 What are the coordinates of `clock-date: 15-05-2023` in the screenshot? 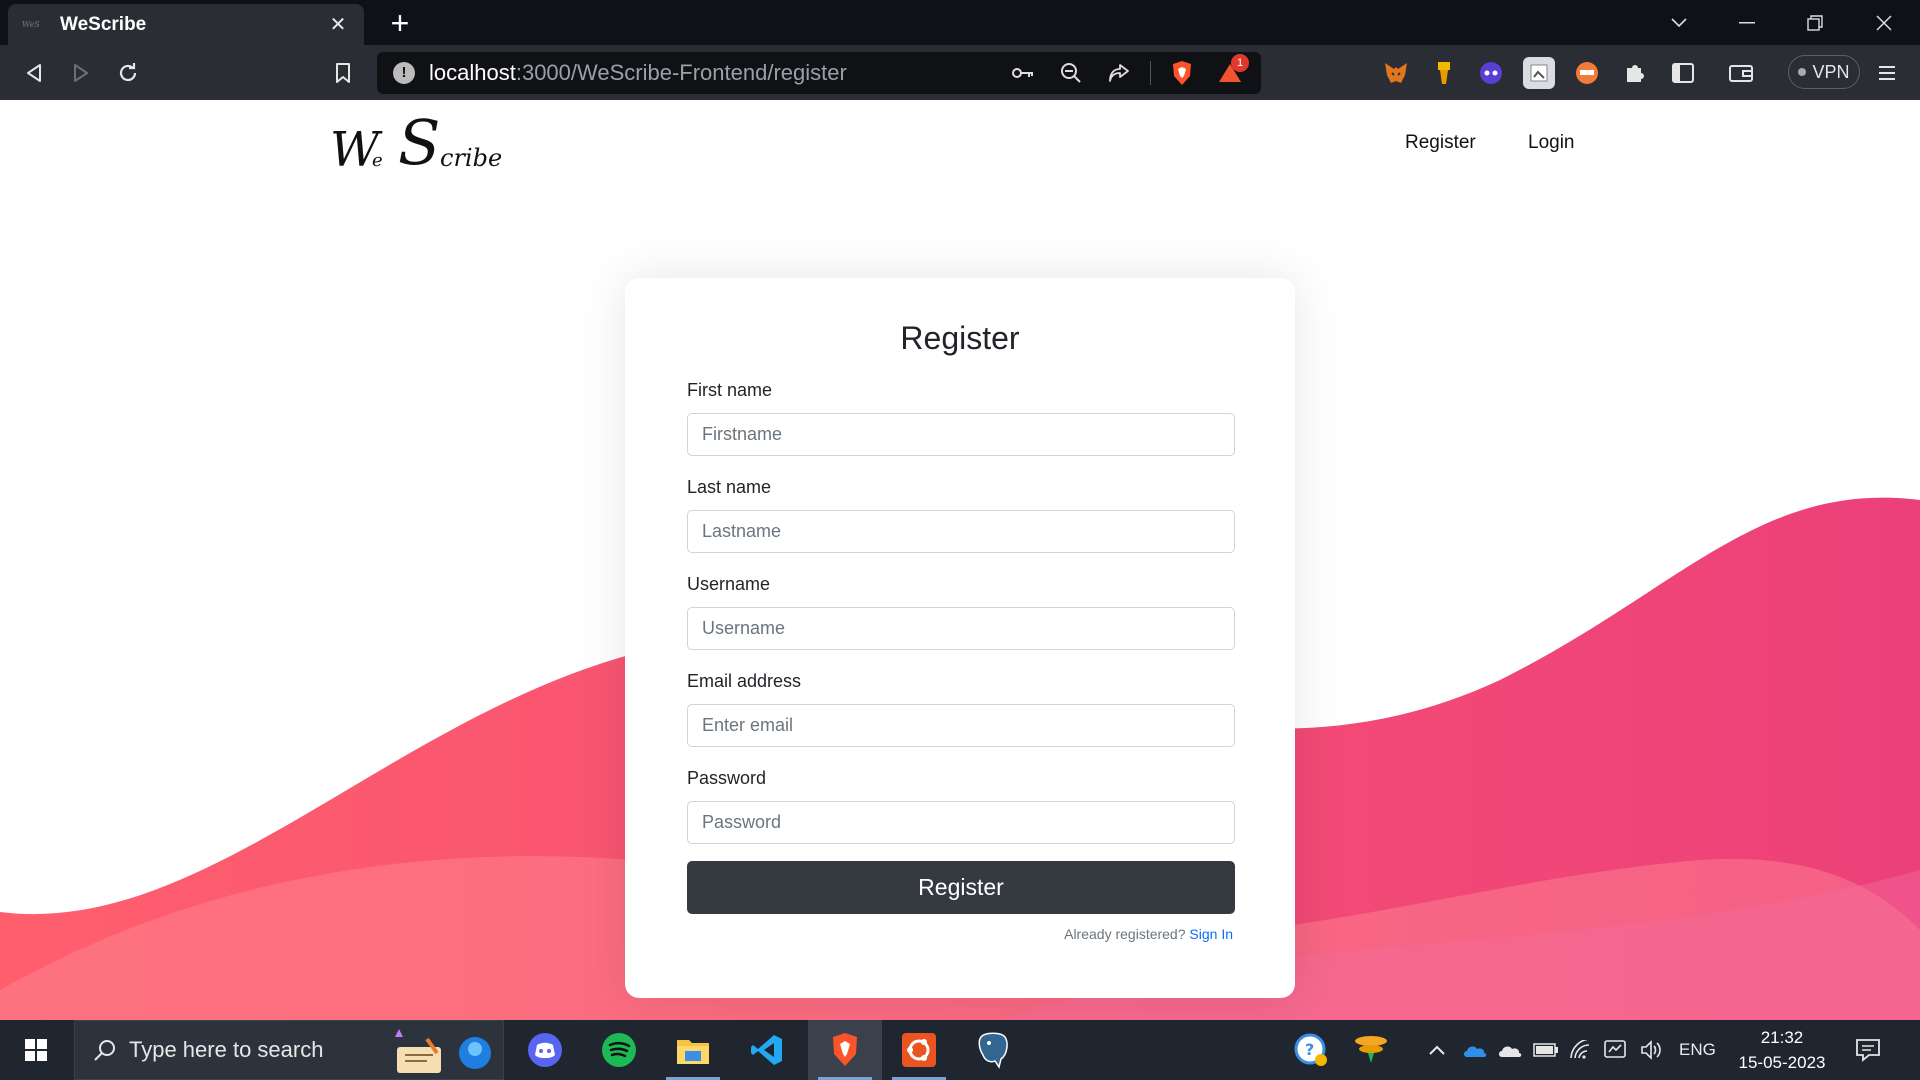 It's located at (1782, 1062).